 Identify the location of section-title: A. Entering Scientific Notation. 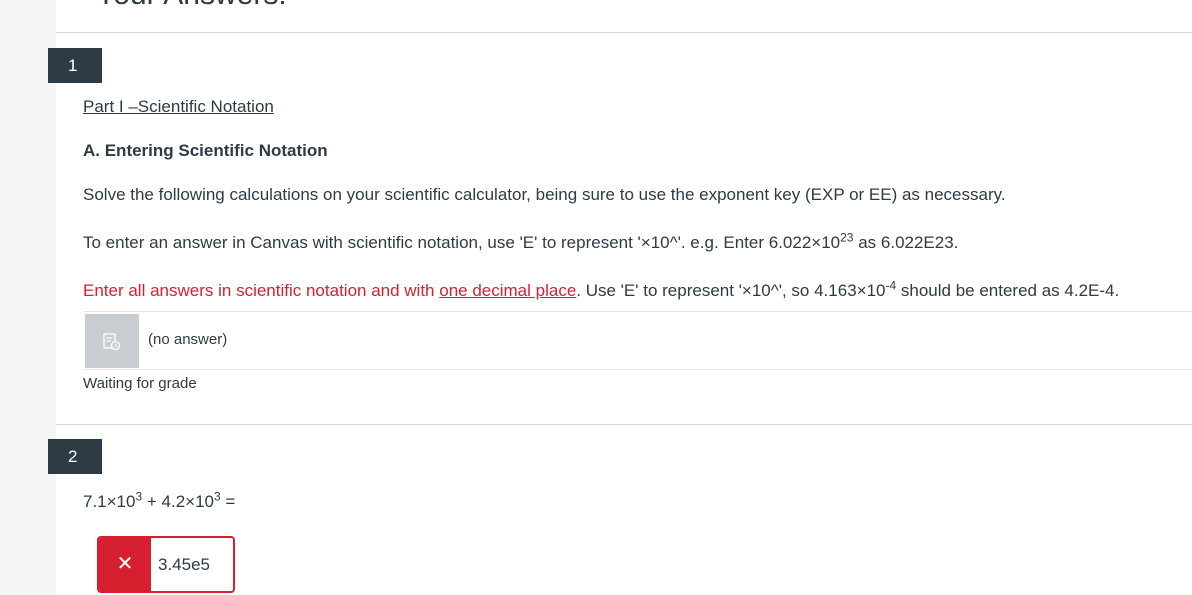
(205, 150).